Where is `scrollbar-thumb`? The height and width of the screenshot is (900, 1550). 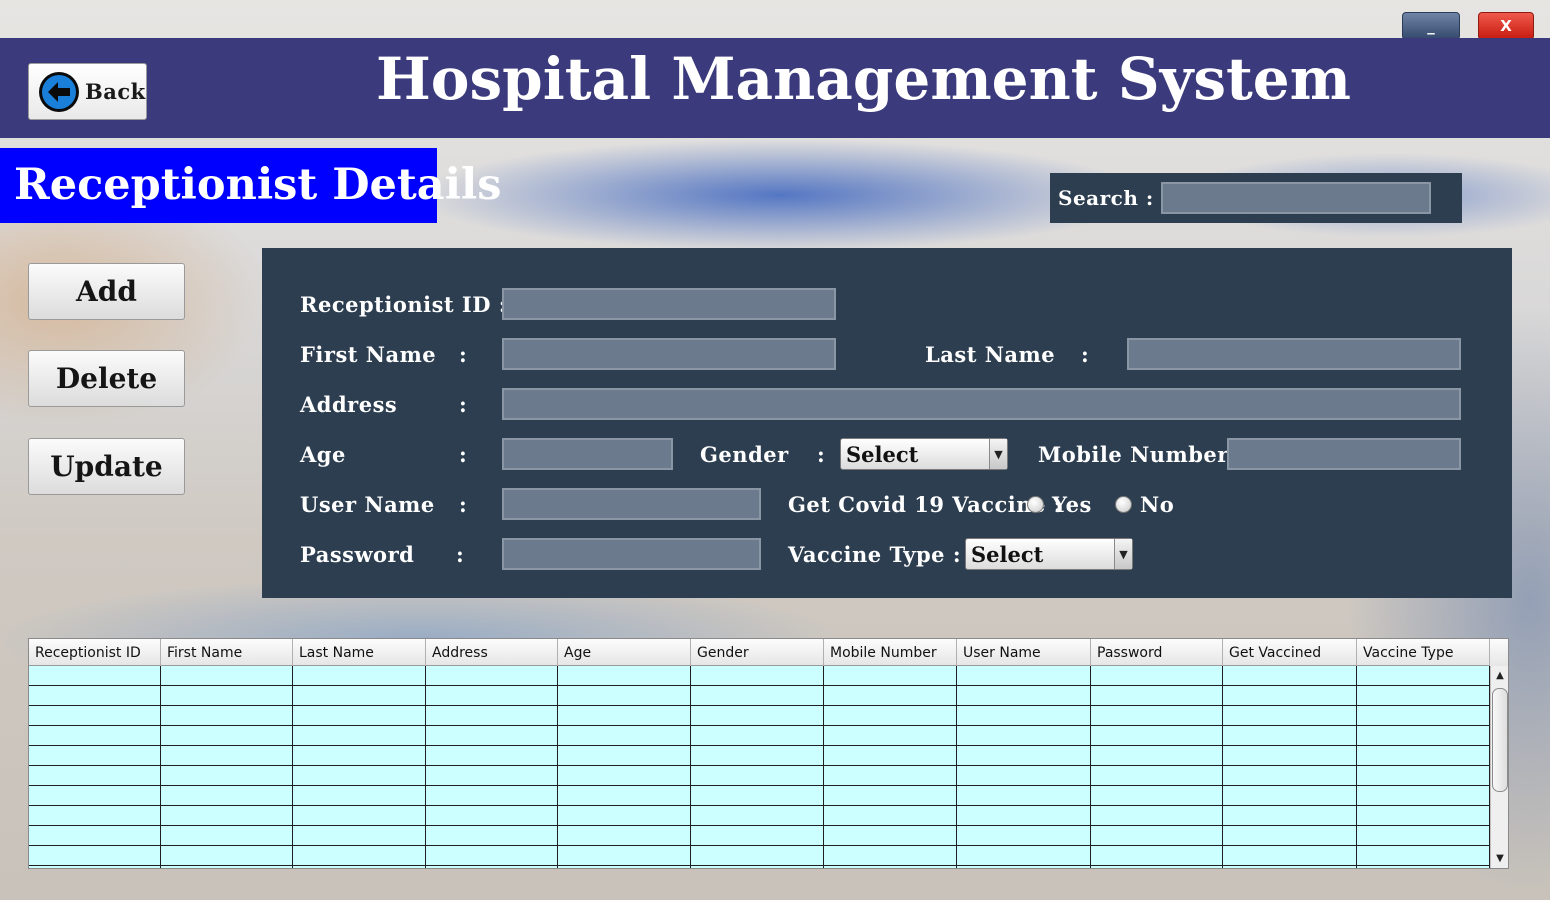
scrollbar-thumb is located at coordinates (1500, 740).